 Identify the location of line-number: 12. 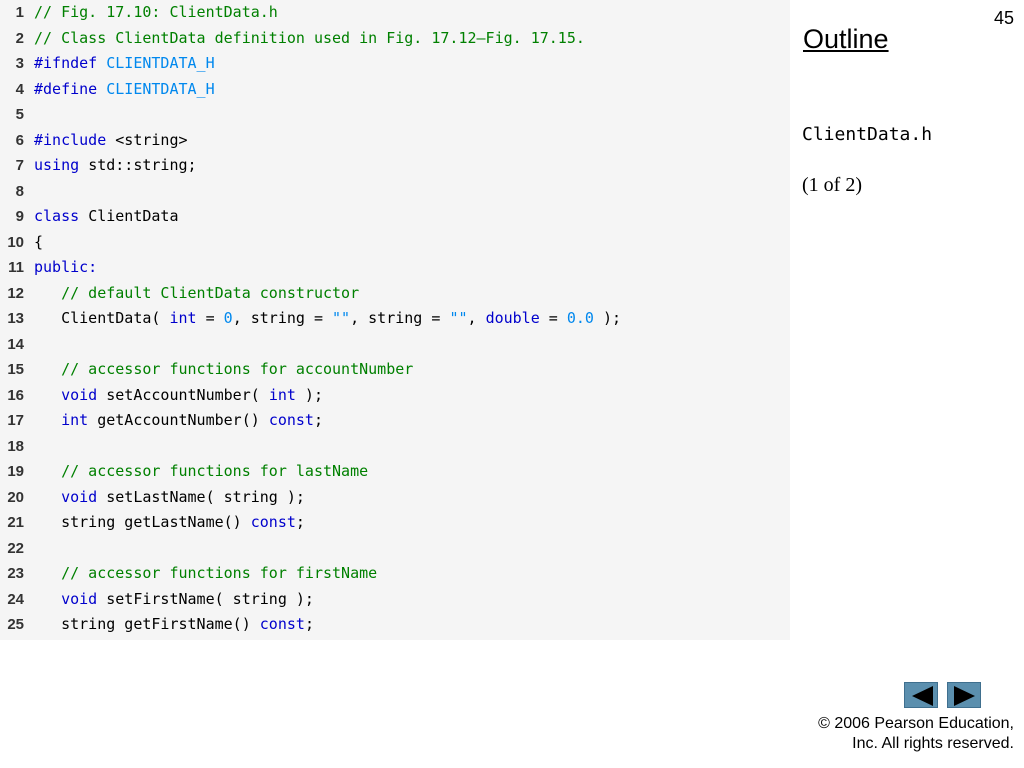
(15, 293).